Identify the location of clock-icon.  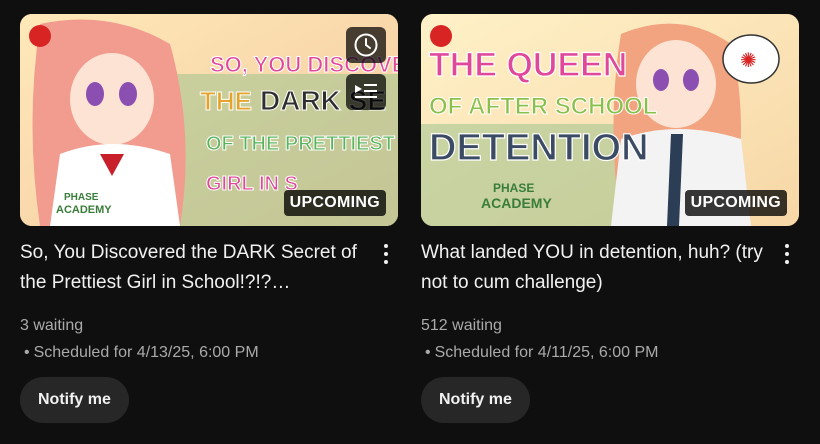
(366, 45).